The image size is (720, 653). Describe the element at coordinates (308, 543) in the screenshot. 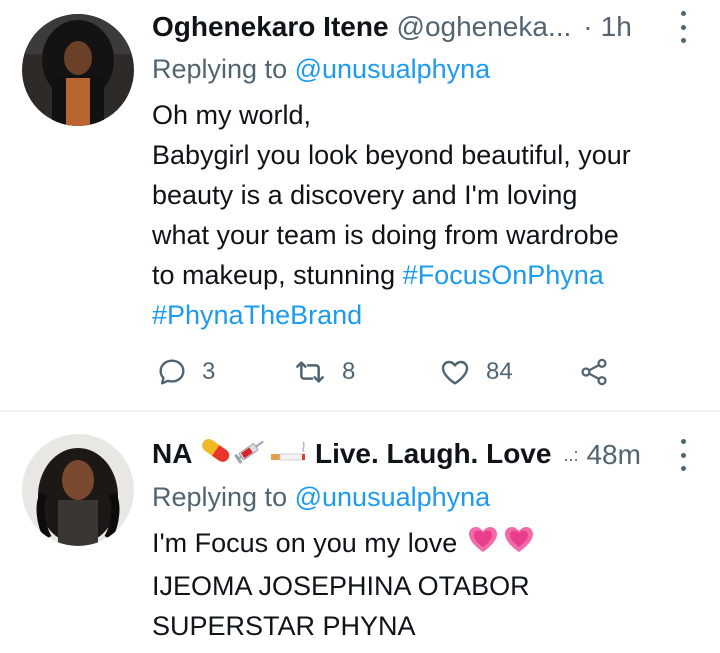

I see `tweet-text-fragment: I'm Focus on you my love` at that location.